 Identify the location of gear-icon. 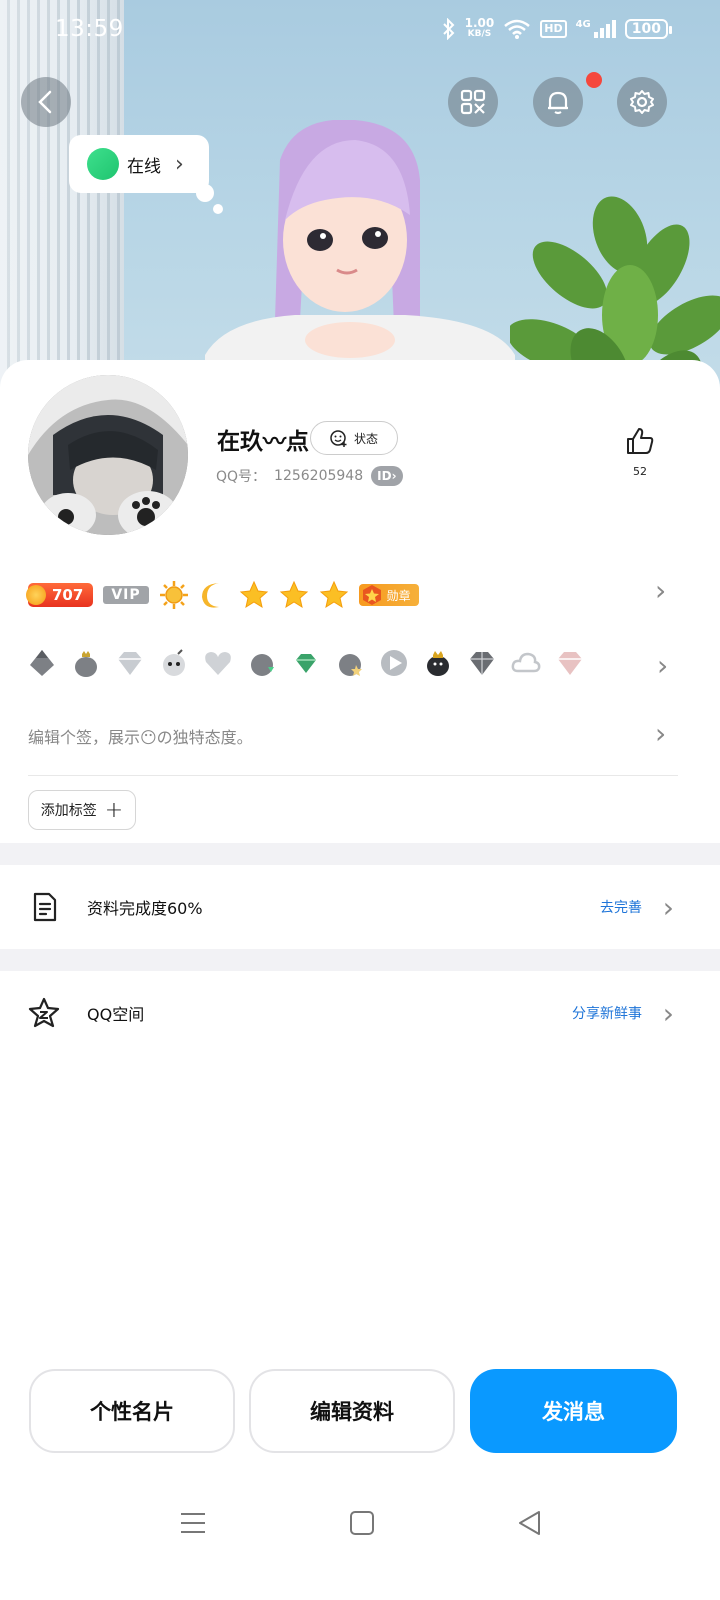
(642, 102).